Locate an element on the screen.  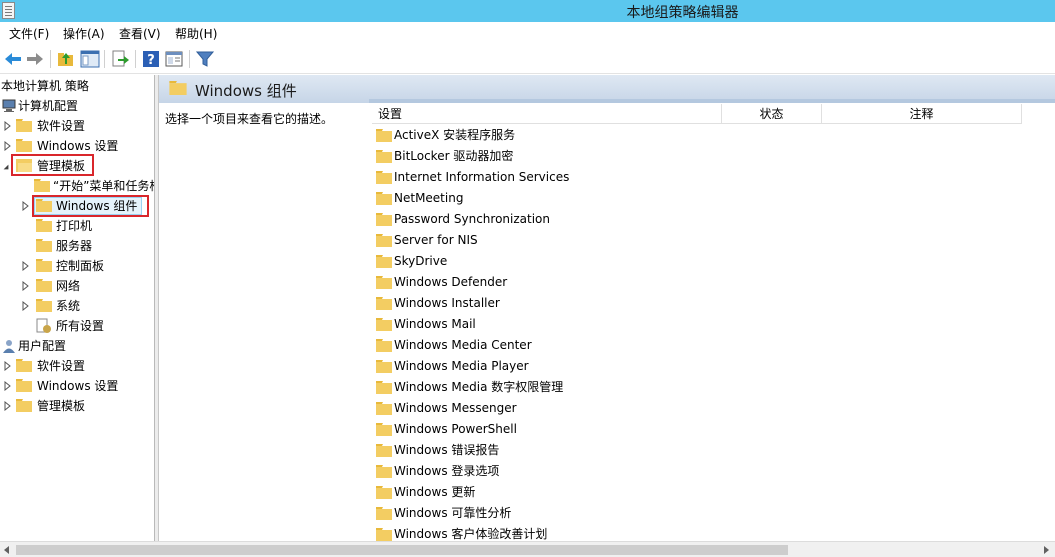
title-bar: 本地组策略编辑器 is located at coordinates (527, 11).